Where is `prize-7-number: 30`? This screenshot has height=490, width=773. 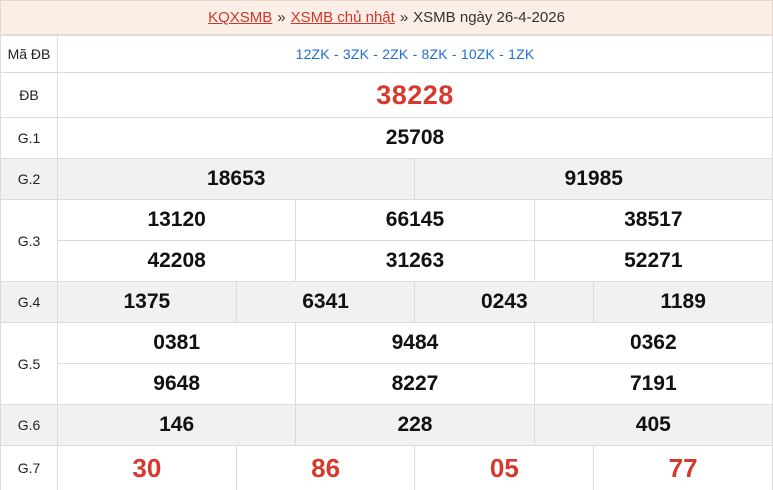 prize-7-number: 30 is located at coordinates (147, 467).